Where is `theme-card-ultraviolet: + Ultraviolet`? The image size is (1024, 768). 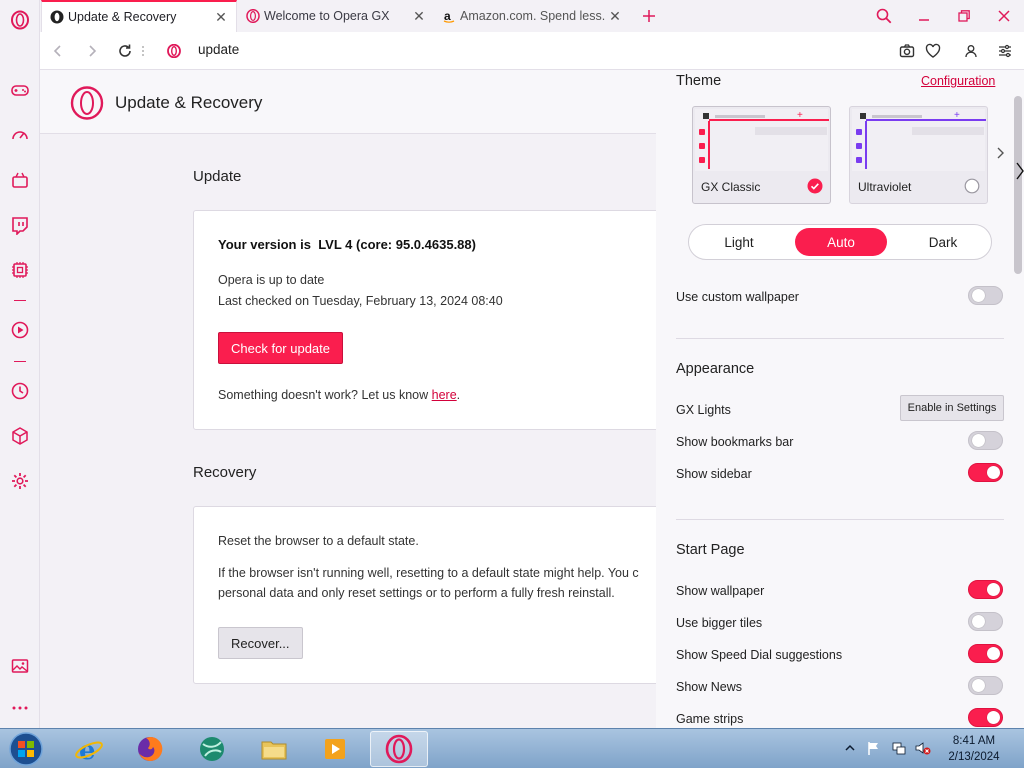 theme-card-ultraviolet: + Ultraviolet is located at coordinates (918, 155).